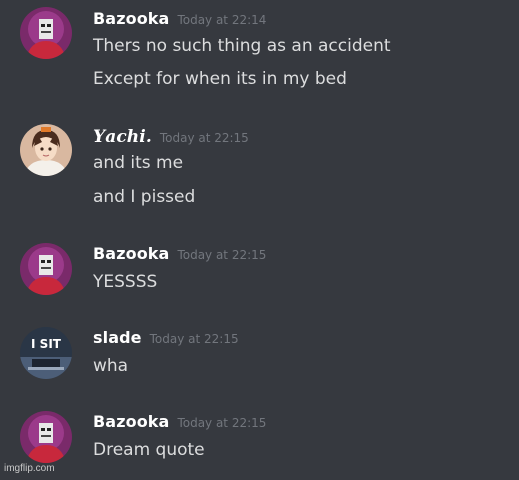  I want to click on username: slade, so click(117, 337).